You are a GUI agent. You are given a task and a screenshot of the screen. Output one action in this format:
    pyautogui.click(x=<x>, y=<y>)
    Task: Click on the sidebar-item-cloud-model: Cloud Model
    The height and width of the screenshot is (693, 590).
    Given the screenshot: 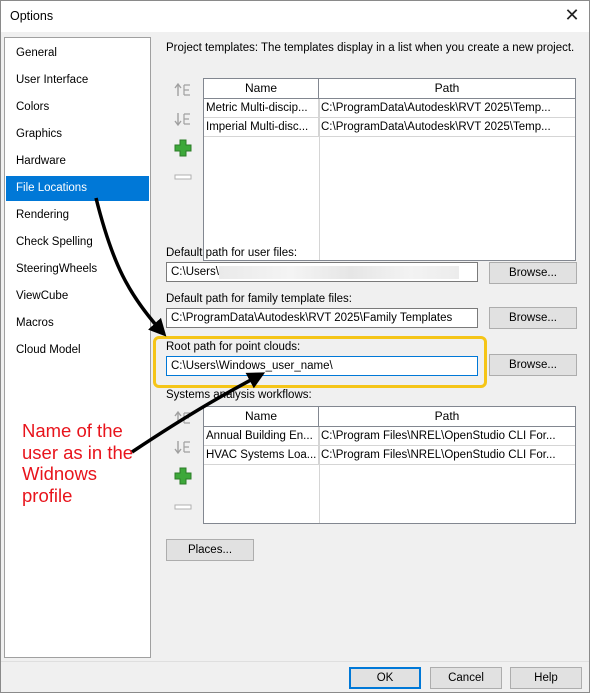 What is the action you would take?
    pyautogui.click(x=77, y=350)
    